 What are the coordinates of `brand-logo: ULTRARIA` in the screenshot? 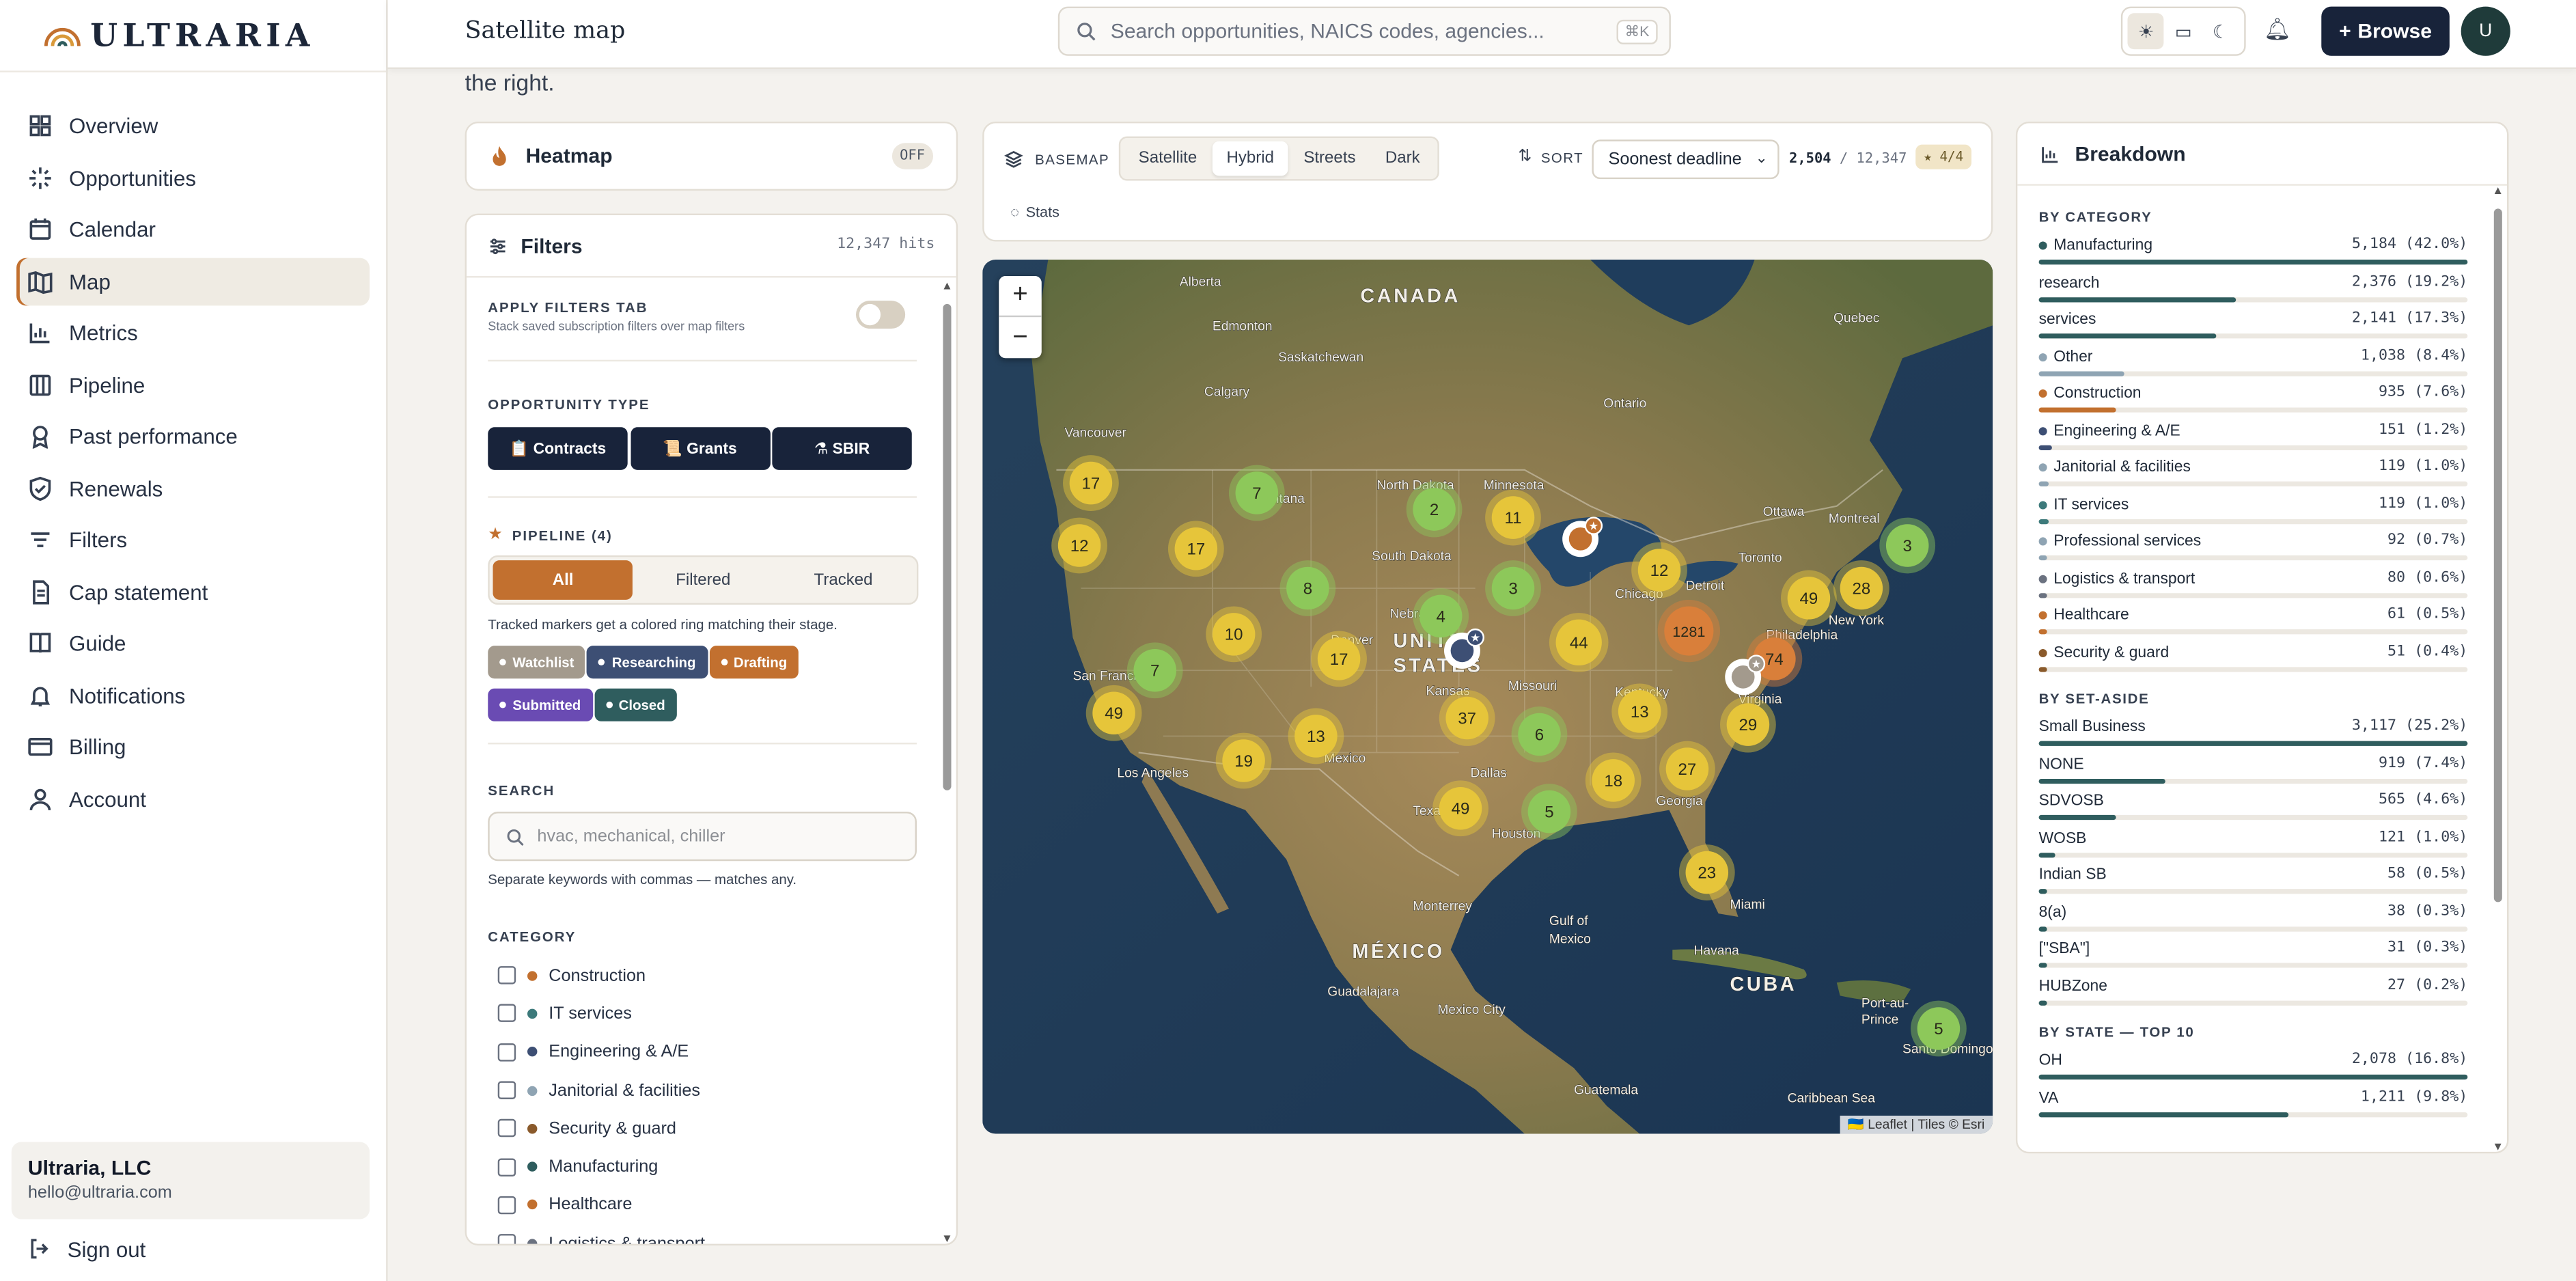 It's located at (193, 36).